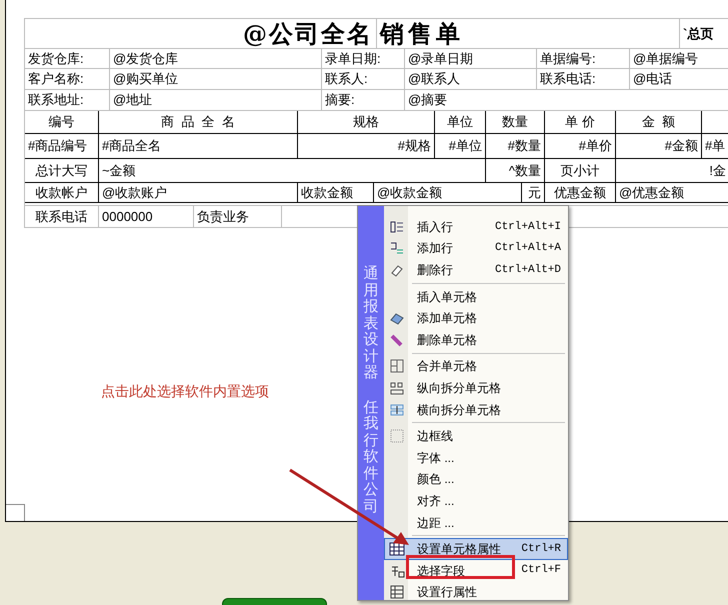 The width and height of the screenshot is (728, 605). Describe the element at coordinates (681, 146) in the screenshot. I see `table-cell-text: #金额` at that location.